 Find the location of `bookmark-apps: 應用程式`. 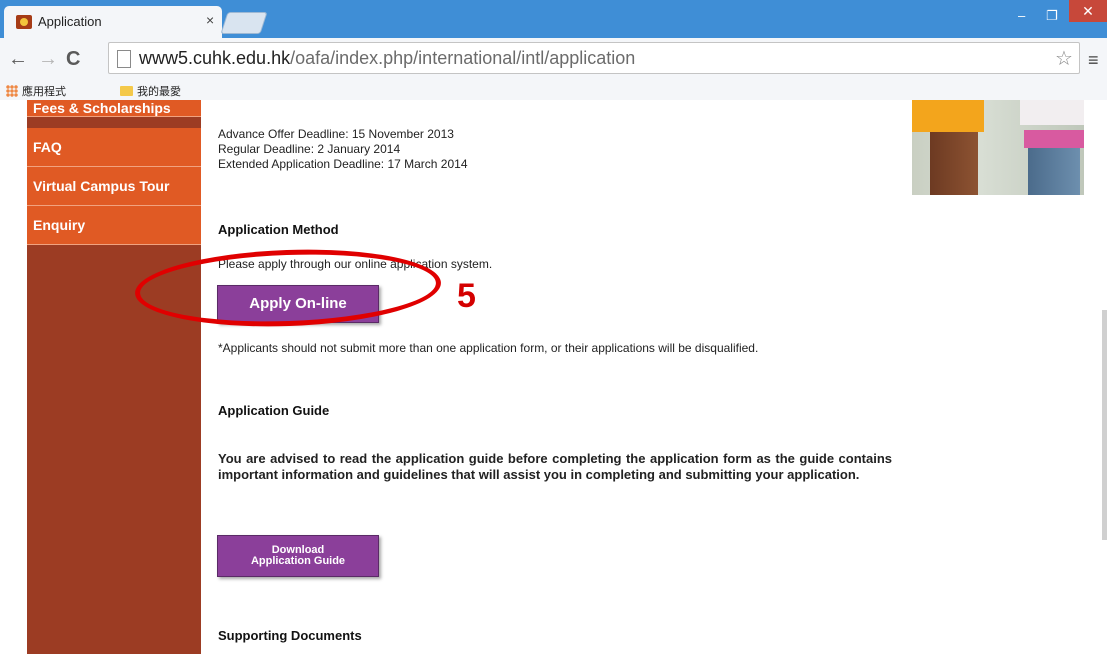

bookmark-apps: 應用程式 is located at coordinates (36, 91).